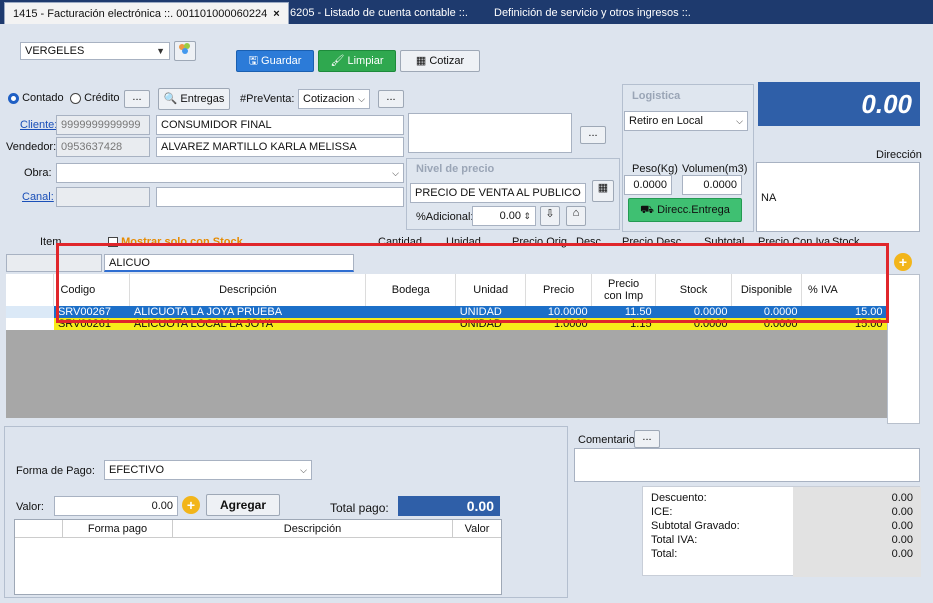 This screenshot has width=933, height=603. I want to click on entregas-button: 🔍 Entregas, so click(194, 99).